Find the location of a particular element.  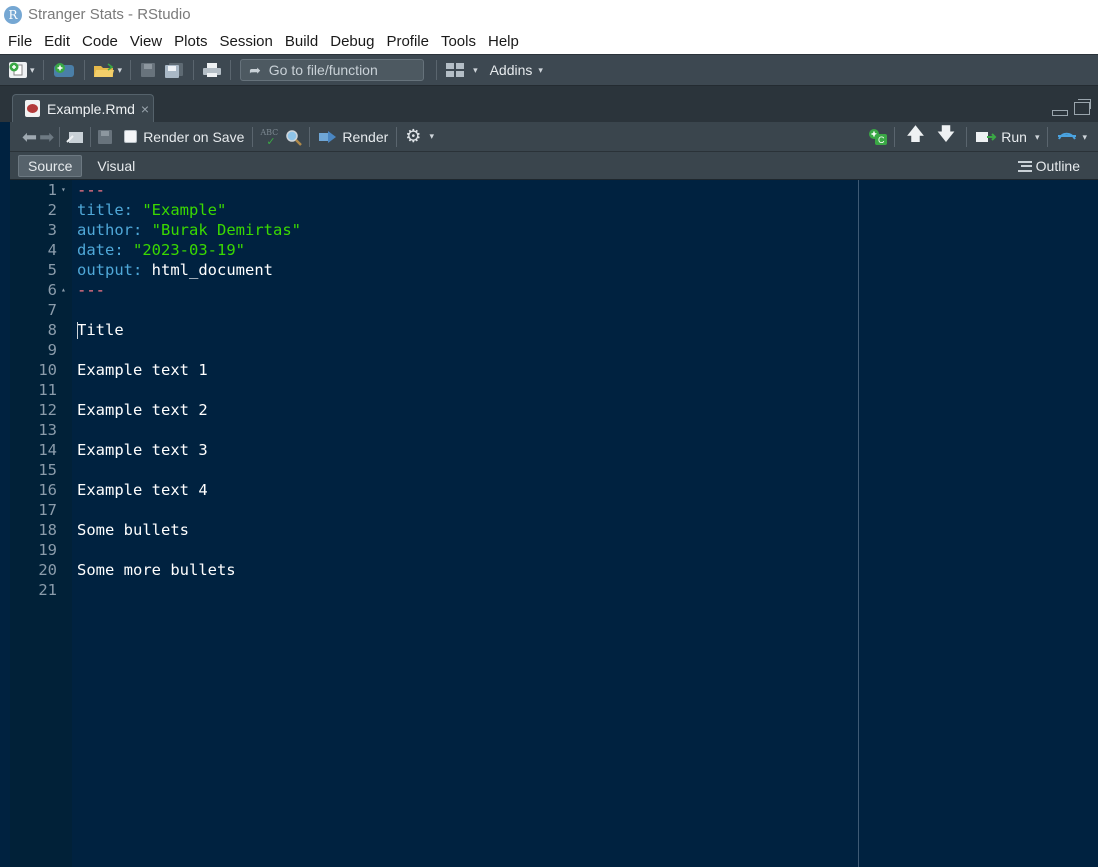

code-line: 6 ▴ --- is located at coordinates (554, 290).